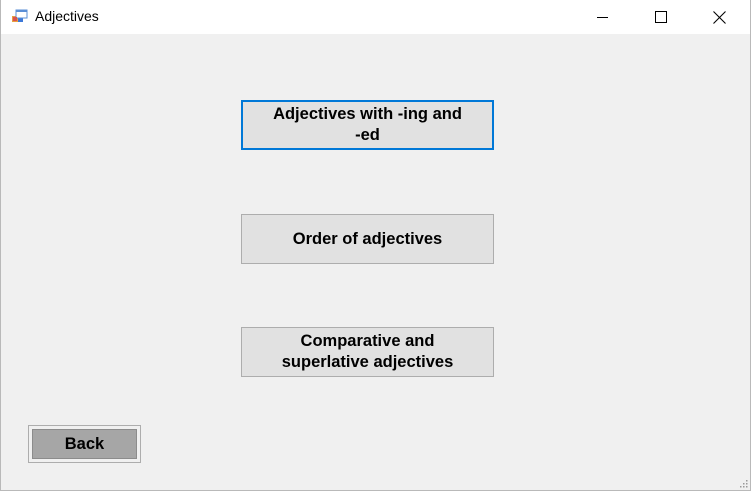  I want to click on comparative-superlative-button: Comparative and superlative adjectives, so click(367, 352).